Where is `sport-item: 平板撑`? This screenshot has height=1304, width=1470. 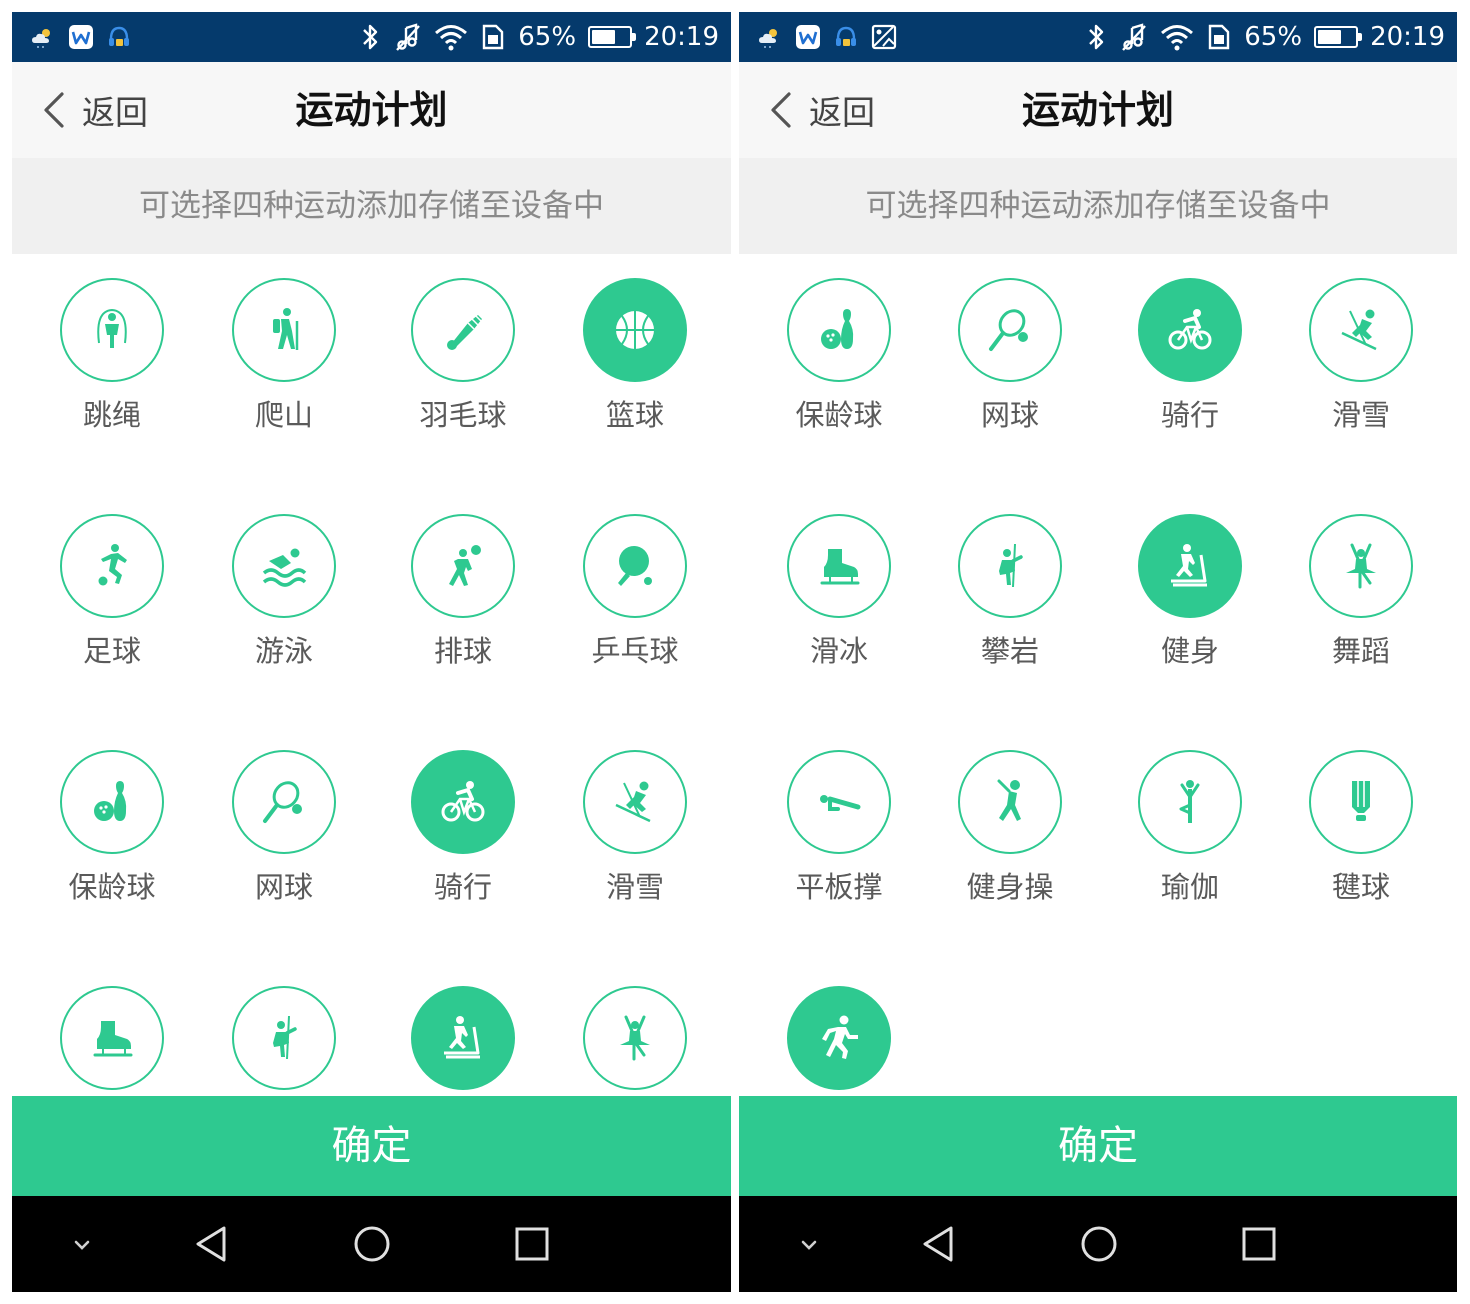 sport-item: 平板撑 is located at coordinates (839, 826).